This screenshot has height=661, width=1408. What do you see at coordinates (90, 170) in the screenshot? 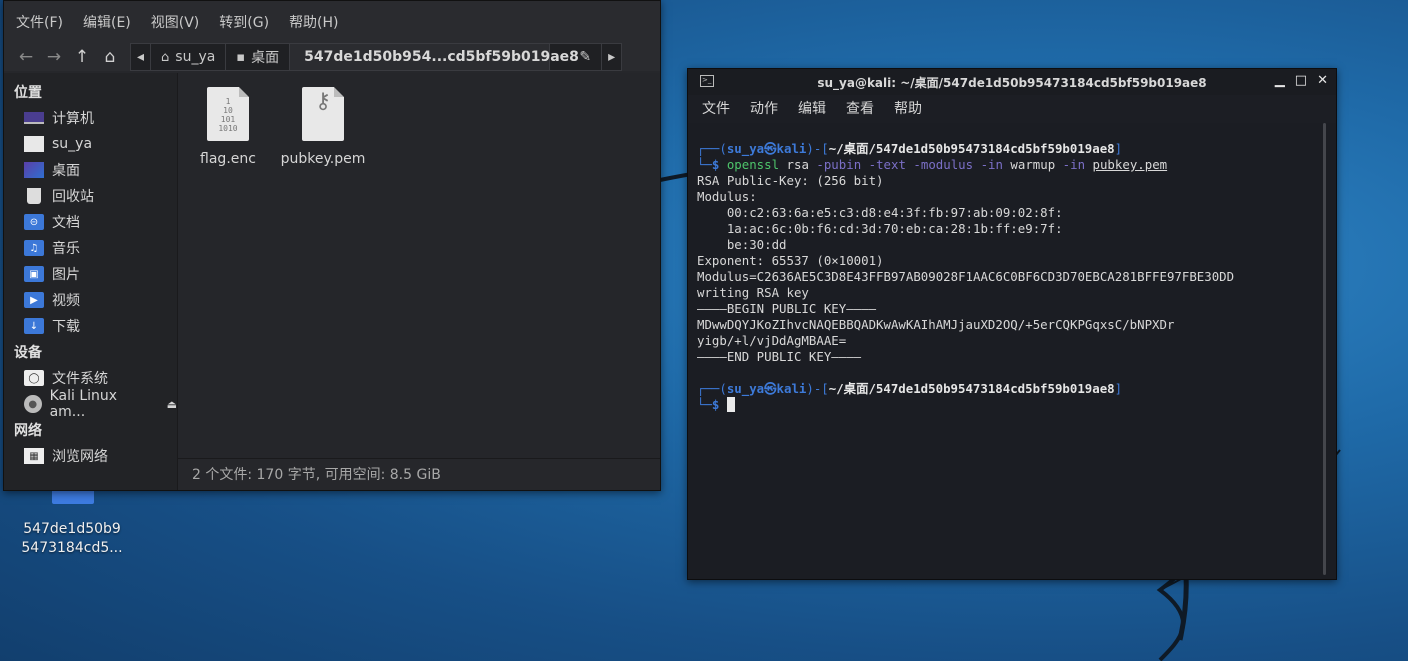
I see `sidebar-item-desktop: 桌面` at bounding box center [90, 170].